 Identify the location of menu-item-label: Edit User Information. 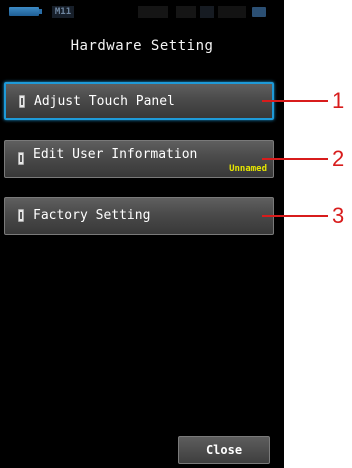
(115, 154).